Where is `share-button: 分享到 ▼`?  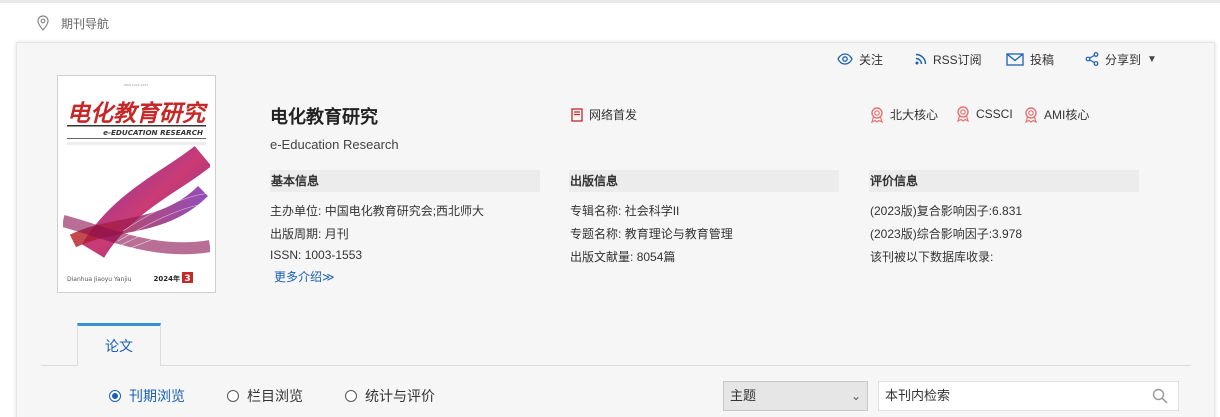
share-button: 分享到 ▼ is located at coordinates (1121, 59).